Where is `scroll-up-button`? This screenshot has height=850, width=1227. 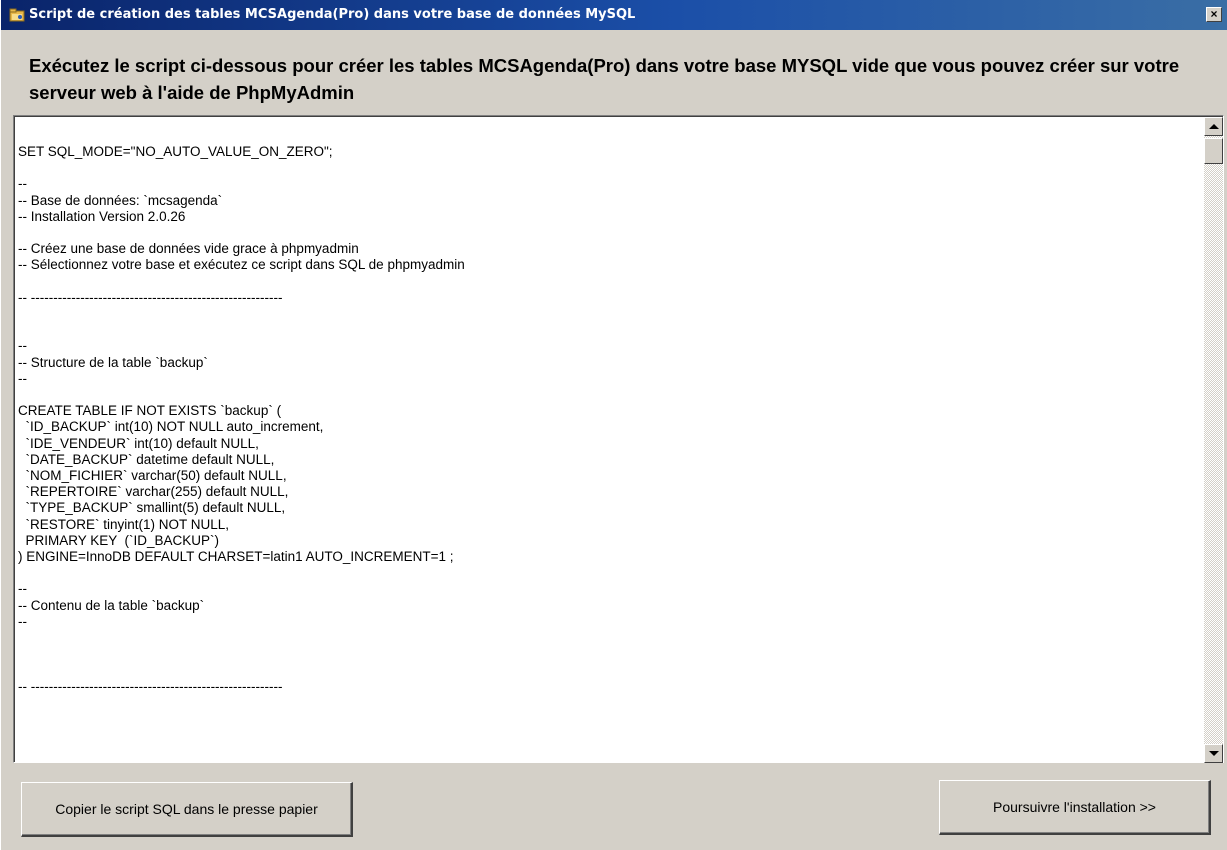 scroll-up-button is located at coordinates (1213, 126).